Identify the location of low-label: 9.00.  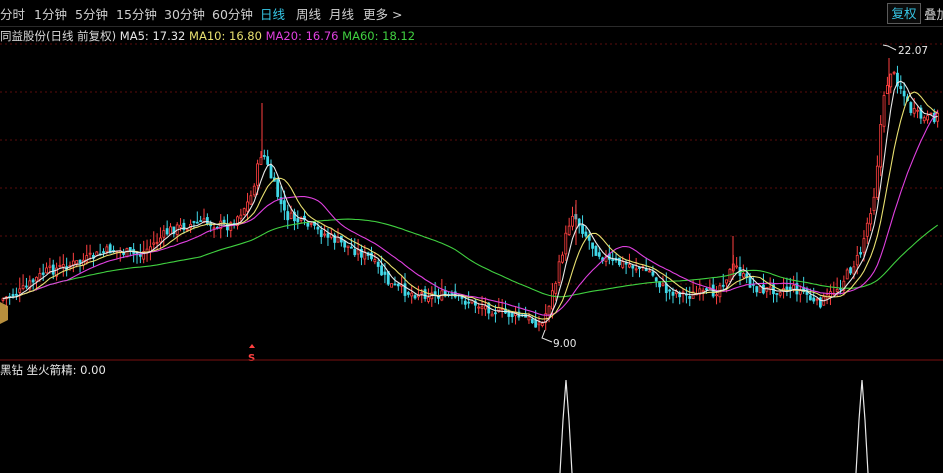
(564, 344).